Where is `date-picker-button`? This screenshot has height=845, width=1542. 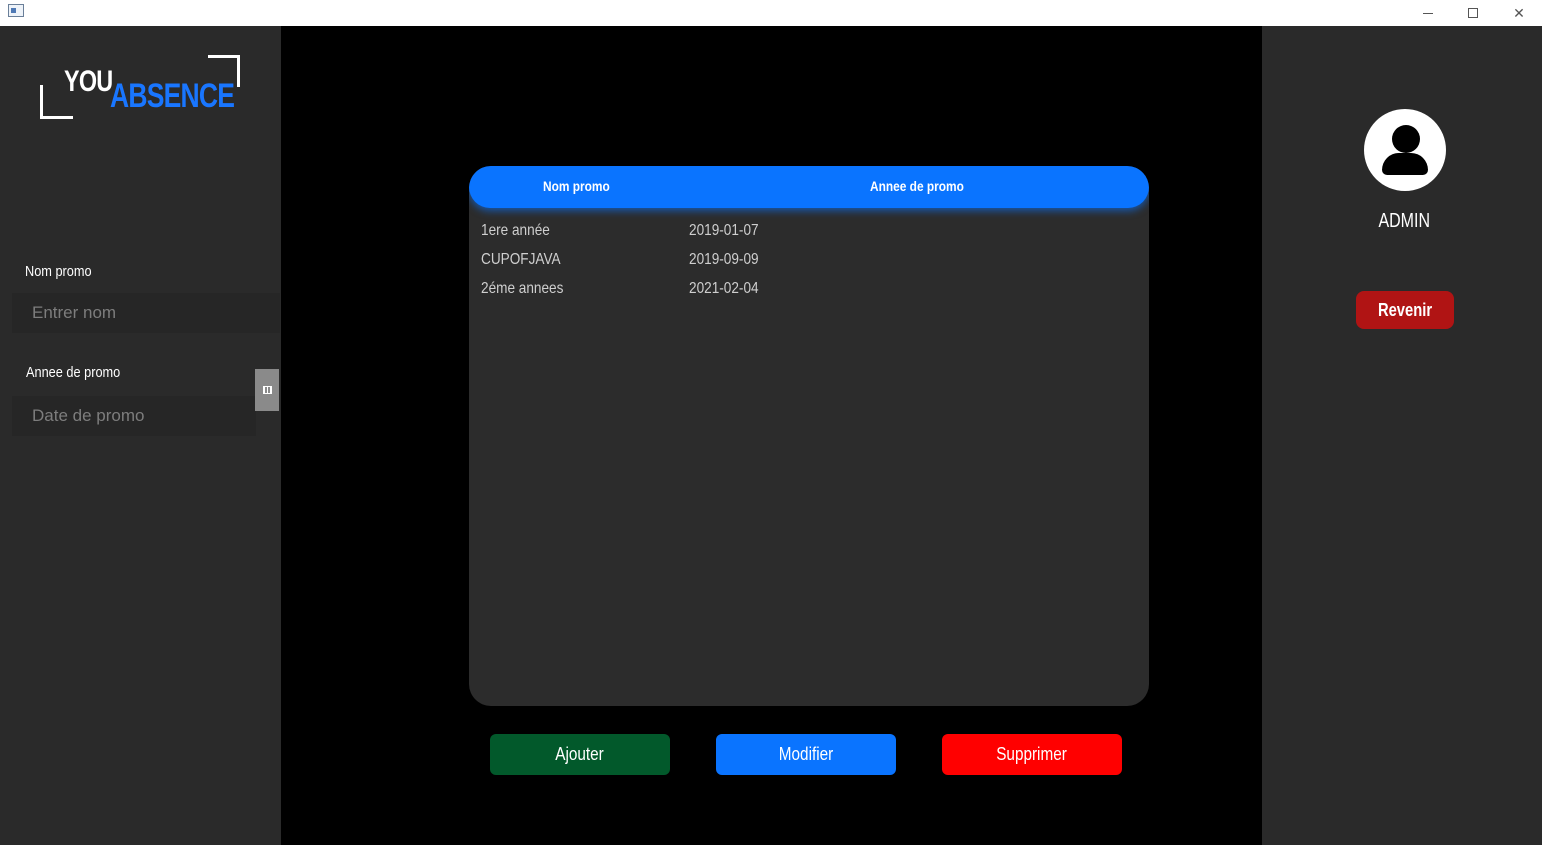
date-picker-button is located at coordinates (267, 390).